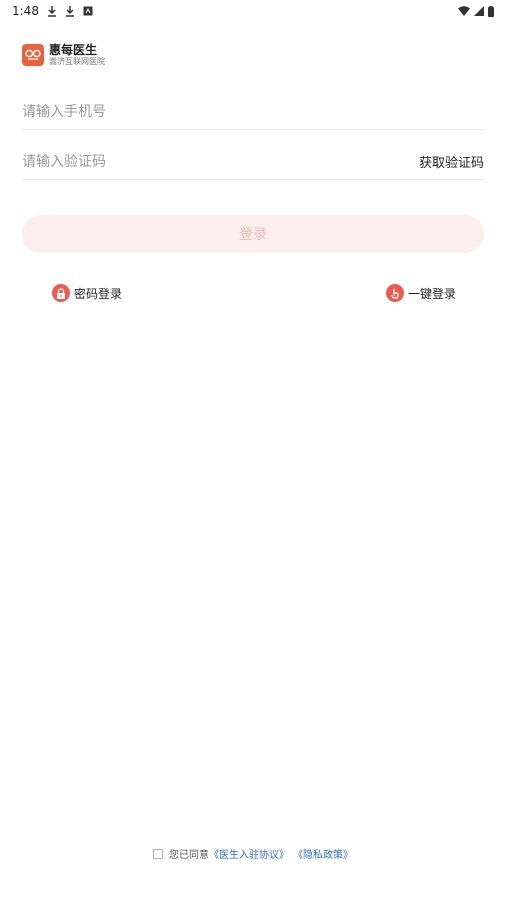 This screenshot has width=506, height=901. I want to click on signal-icon, so click(479, 11).